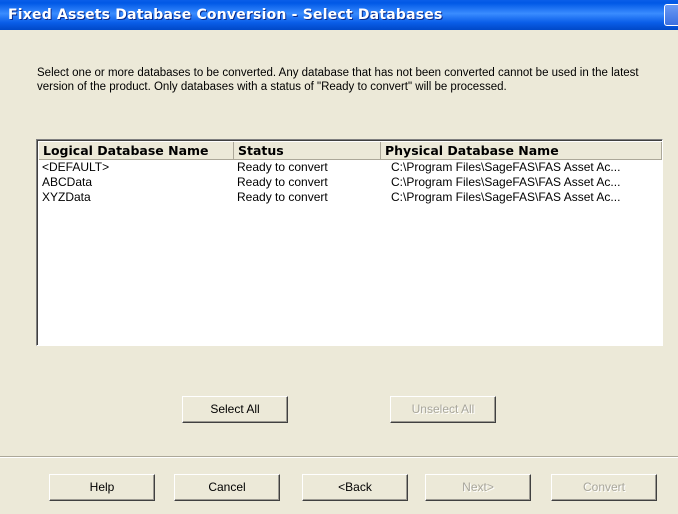 The width and height of the screenshot is (678, 514). I want to click on column-header-physical-name: Physical Database Name, so click(521, 151).